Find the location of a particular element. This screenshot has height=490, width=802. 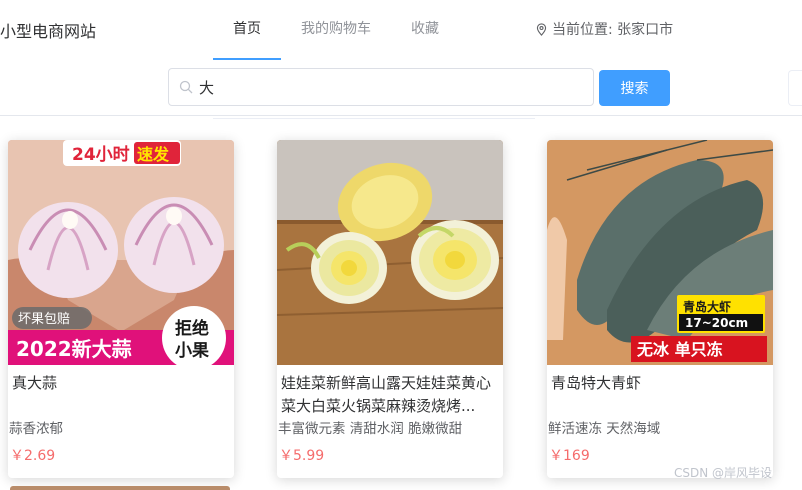

product-image-garlic: 24小时 速发 坏果包赔 2022新大蒜 拒绝 小果 is located at coordinates (121, 252).